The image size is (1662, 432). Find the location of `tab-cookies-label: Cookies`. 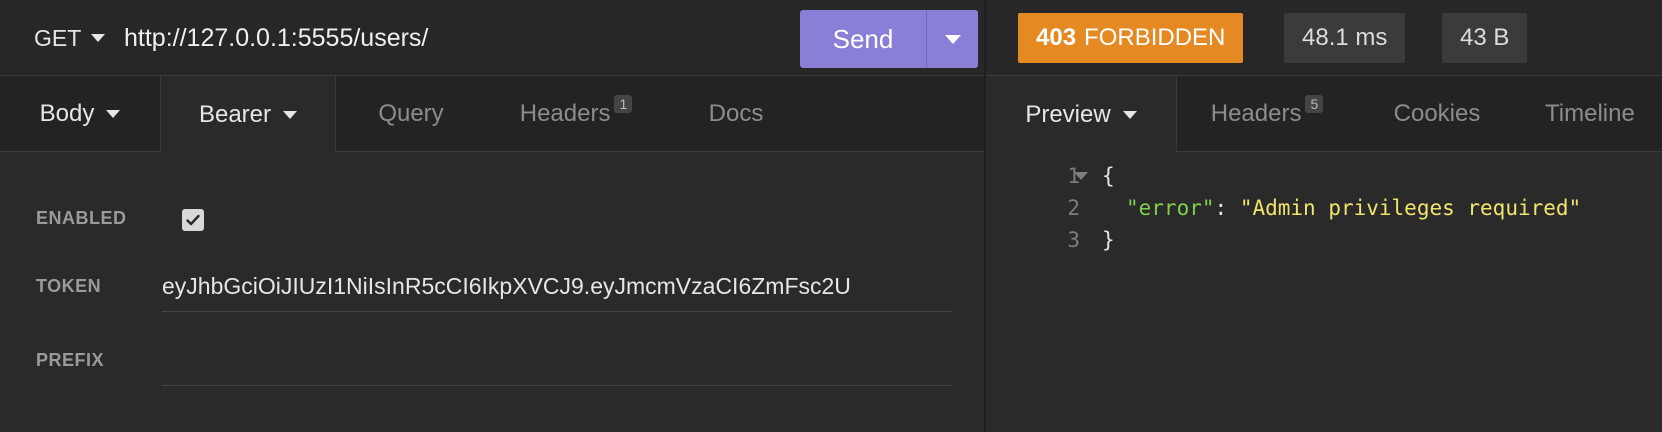

tab-cookies-label: Cookies is located at coordinates (1437, 113).